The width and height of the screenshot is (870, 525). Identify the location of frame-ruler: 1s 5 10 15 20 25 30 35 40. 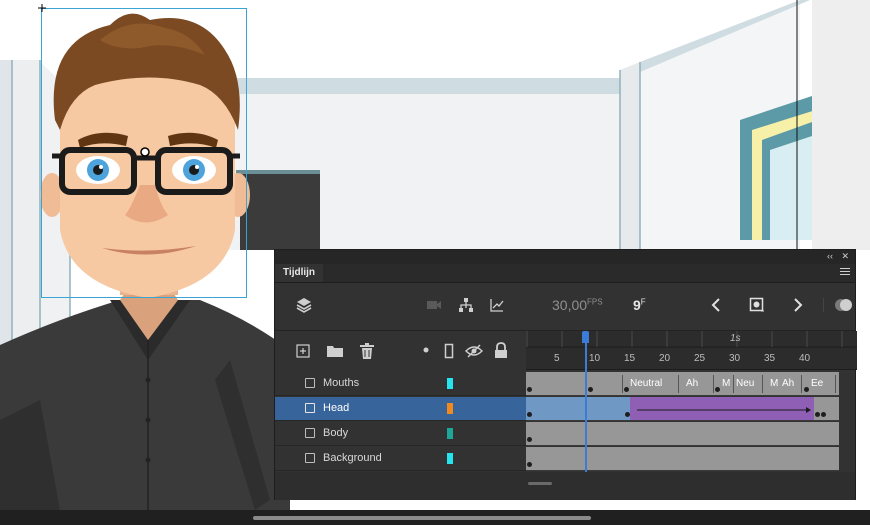
(691, 350).